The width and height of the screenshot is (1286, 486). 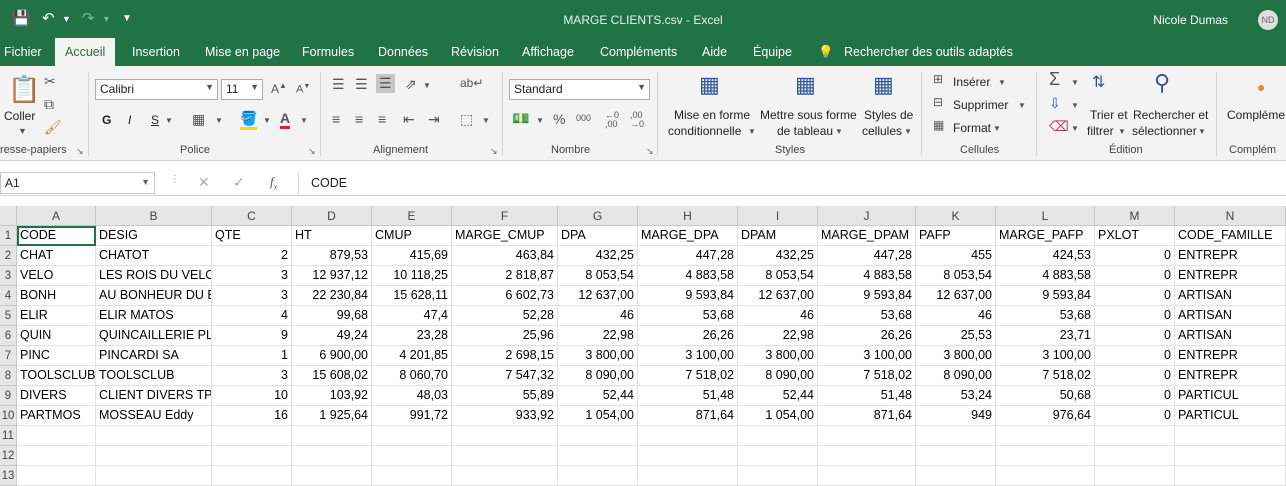 I want to click on accounting-format-icon: 💵, so click(x=520, y=118).